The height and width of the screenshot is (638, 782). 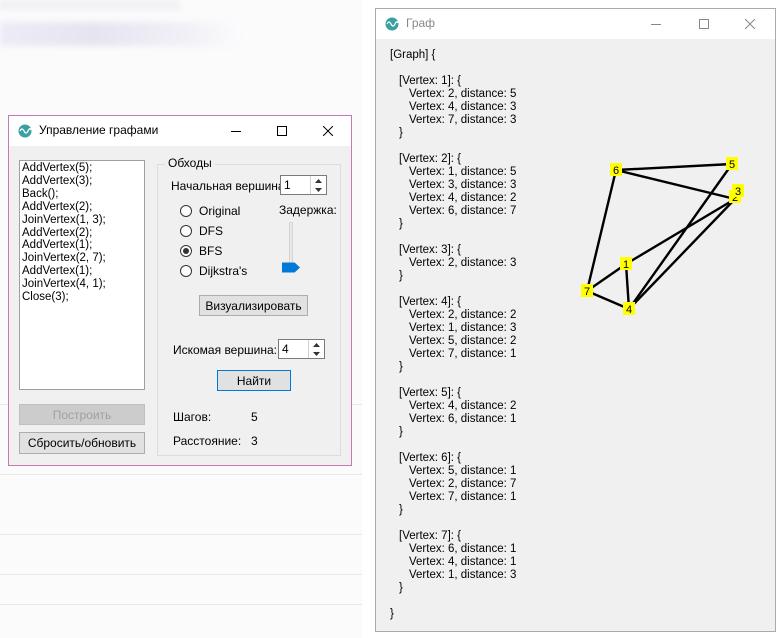 What do you see at coordinates (90, 5) in the screenshot?
I see `blur-strip-top` at bounding box center [90, 5].